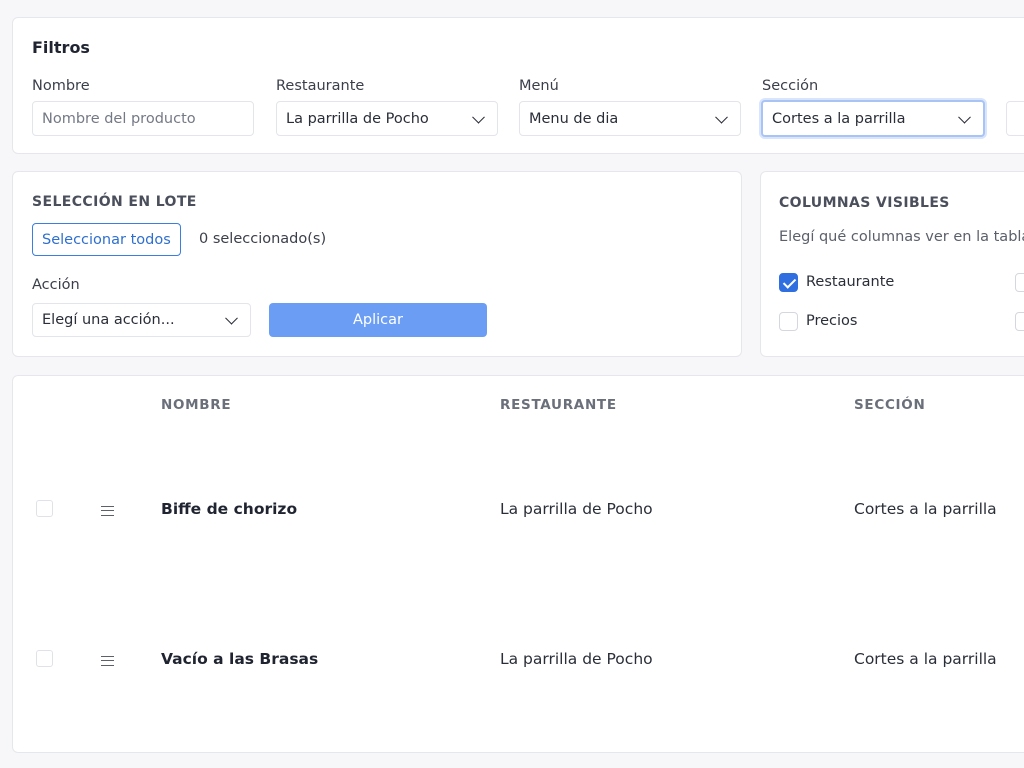 The image size is (1024, 768). What do you see at coordinates (788, 282) in the screenshot?
I see `restaurante-column-checkbox` at bounding box center [788, 282].